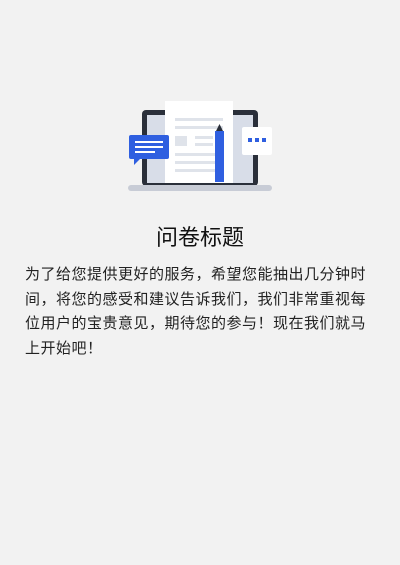  I want to click on survey-title: 问卷标题, so click(199, 238).